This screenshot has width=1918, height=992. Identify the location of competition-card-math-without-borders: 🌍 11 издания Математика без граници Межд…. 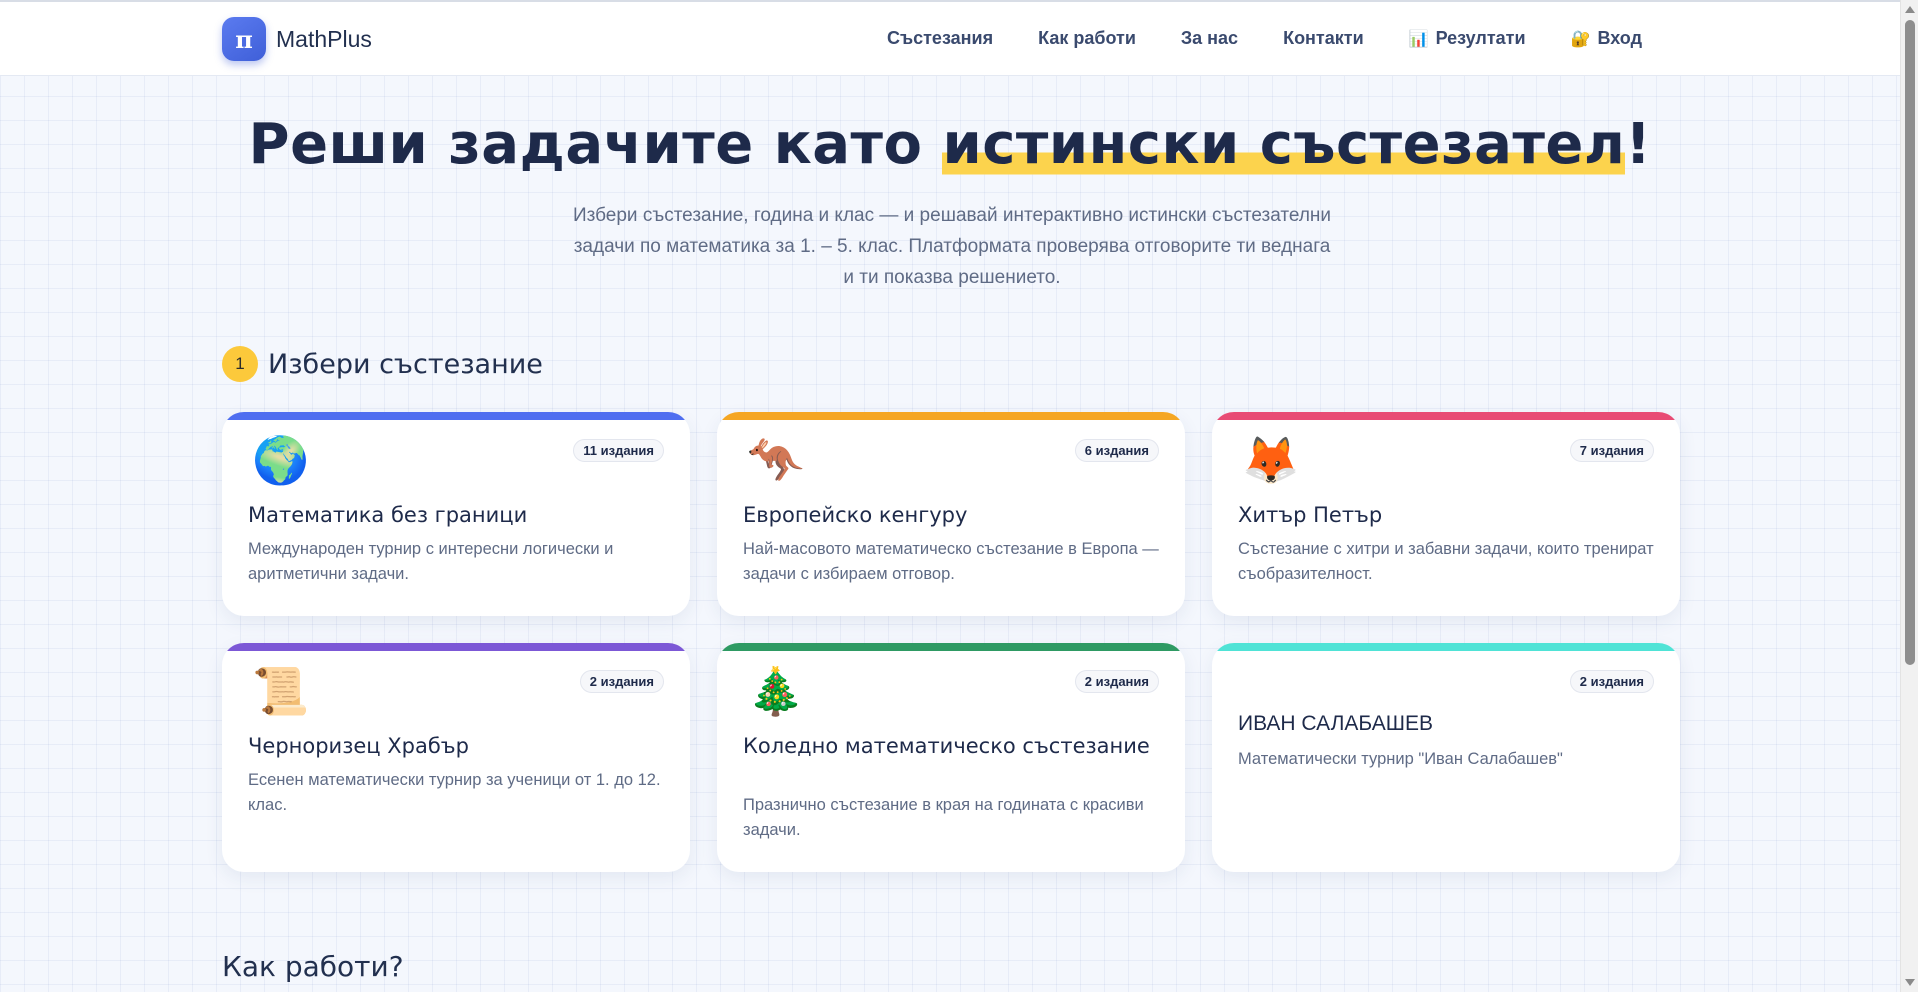
(456, 514).